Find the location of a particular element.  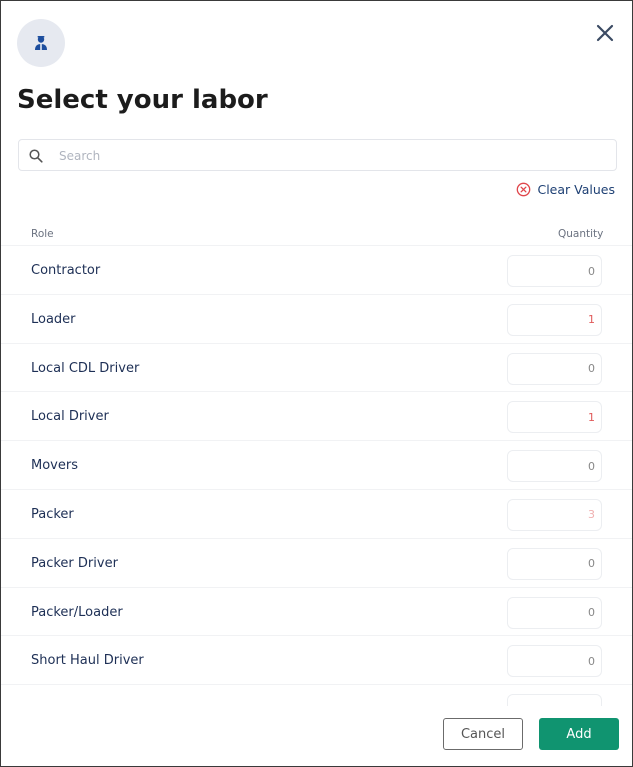

clear-values-label: Clear Values is located at coordinates (576, 189).